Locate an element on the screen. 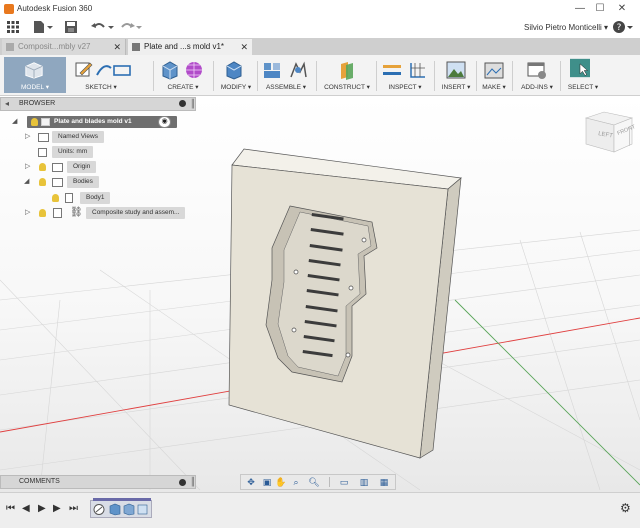 The height and width of the screenshot is (528, 640). title-bar: Autodesk Fusion 360 — ☐ ✕ is located at coordinates (320, 9).